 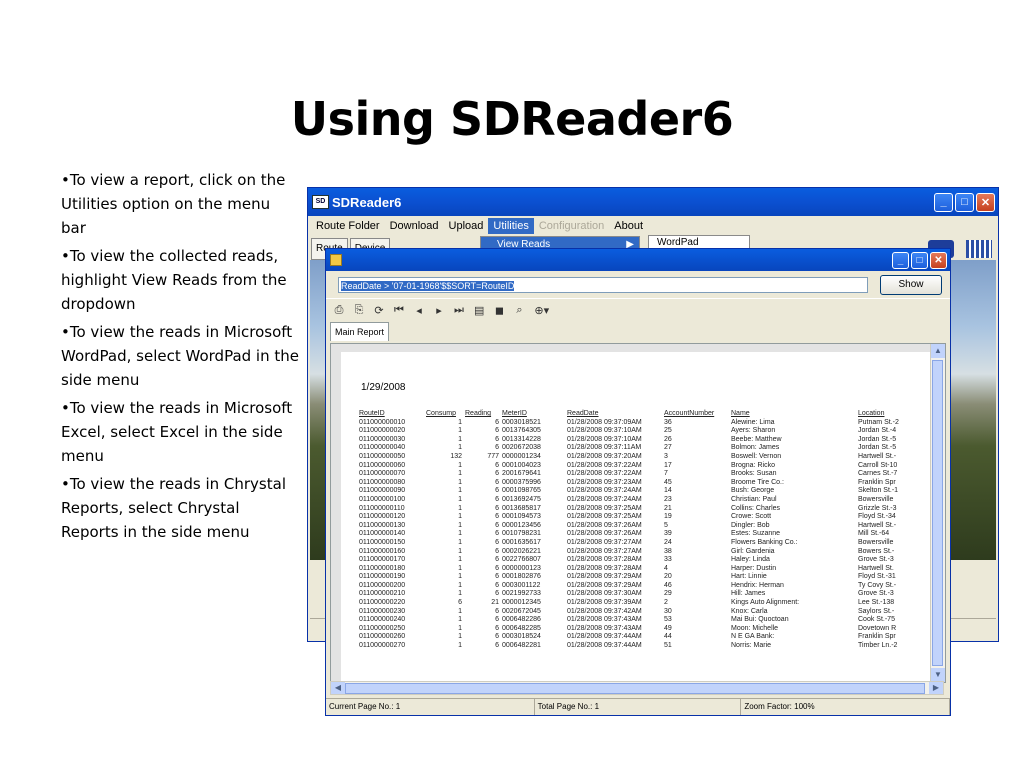 I want to click on table-cell: 01/28/2008 09:37:26AM, so click(x=604, y=525).